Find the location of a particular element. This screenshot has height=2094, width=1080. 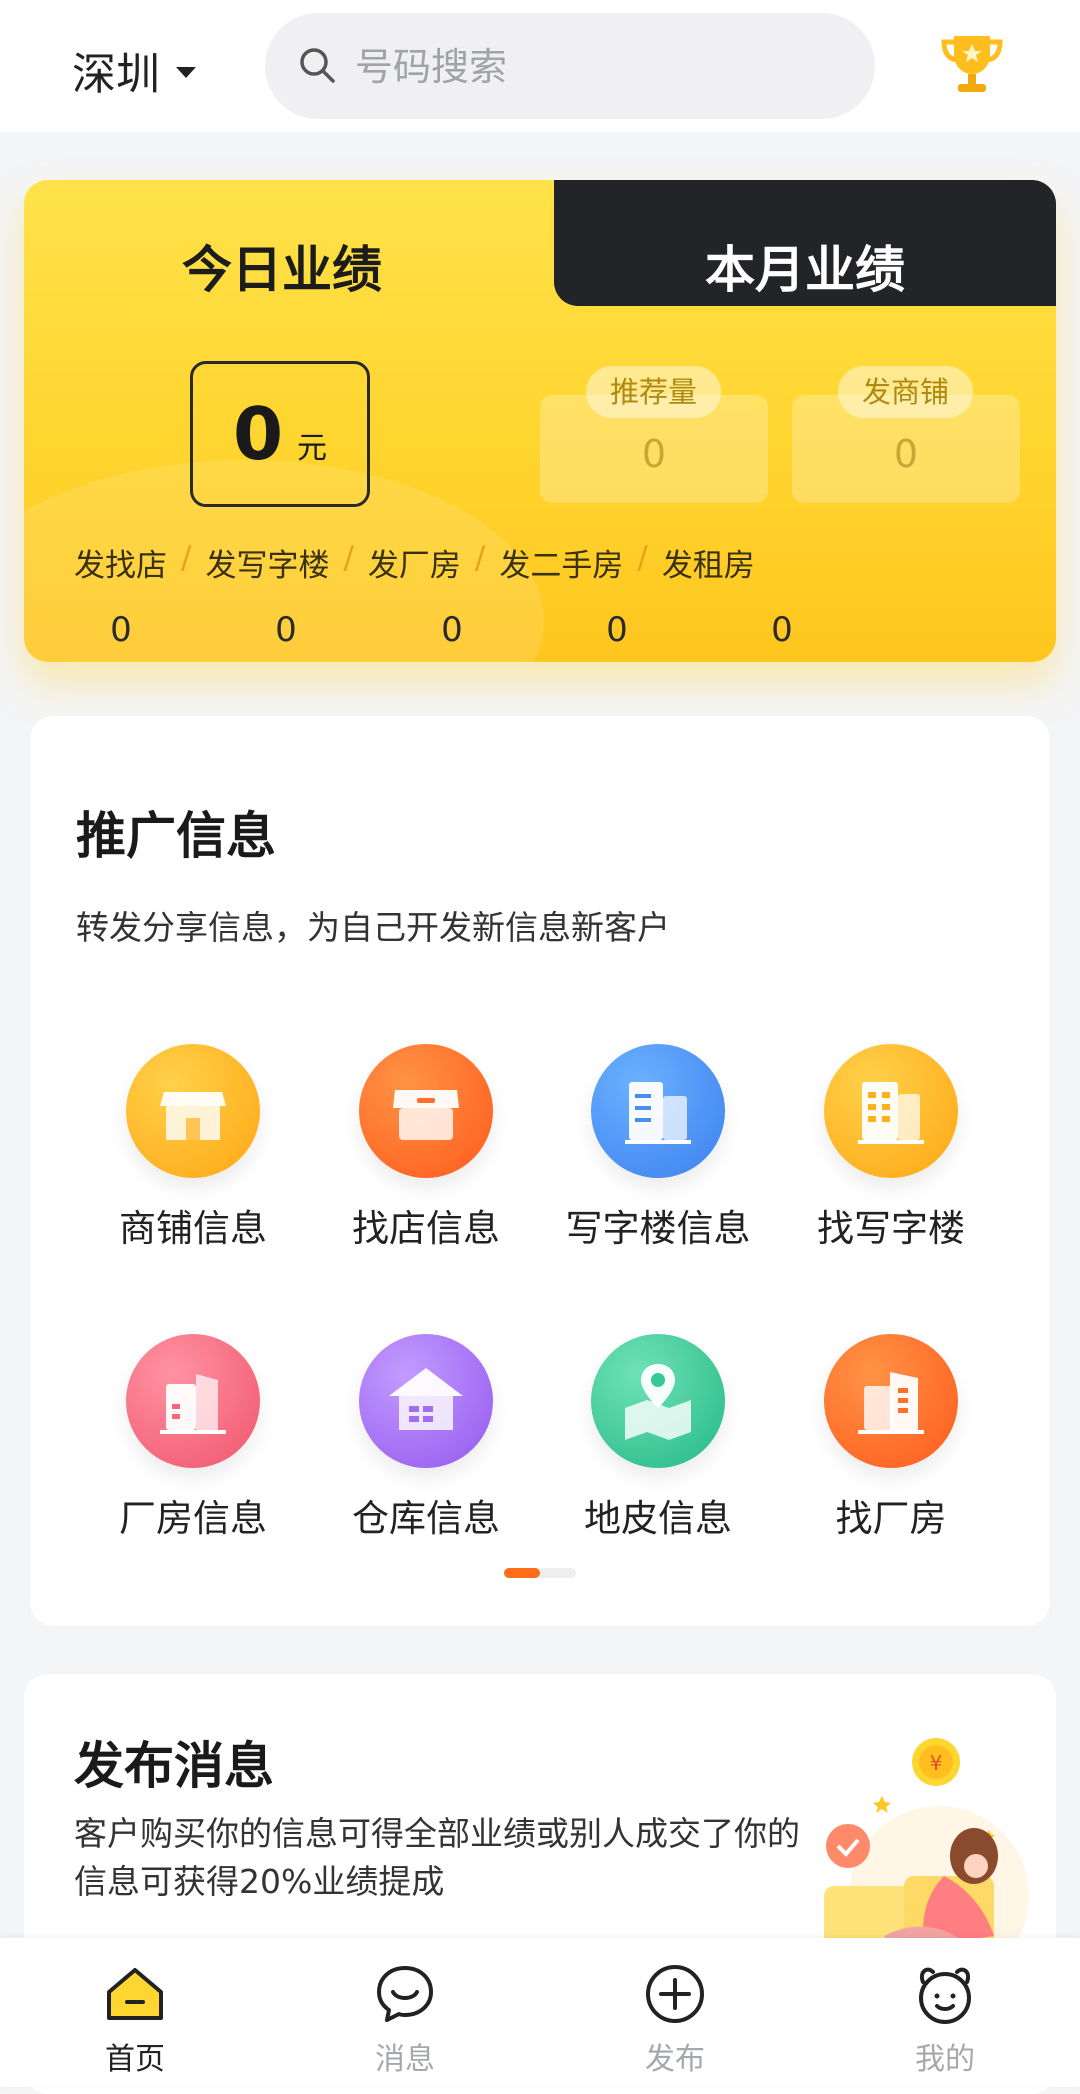

tab-today: 今日业绩 is located at coordinates (282, 266).